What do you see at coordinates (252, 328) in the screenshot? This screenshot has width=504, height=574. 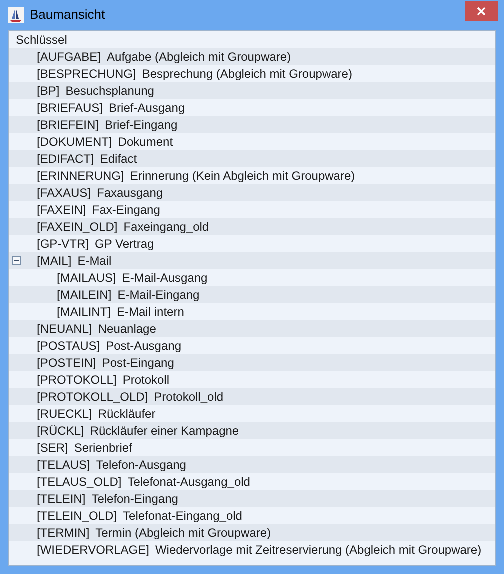 I see `tree-item: [NEUANL] Neuanlage` at bounding box center [252, 328].